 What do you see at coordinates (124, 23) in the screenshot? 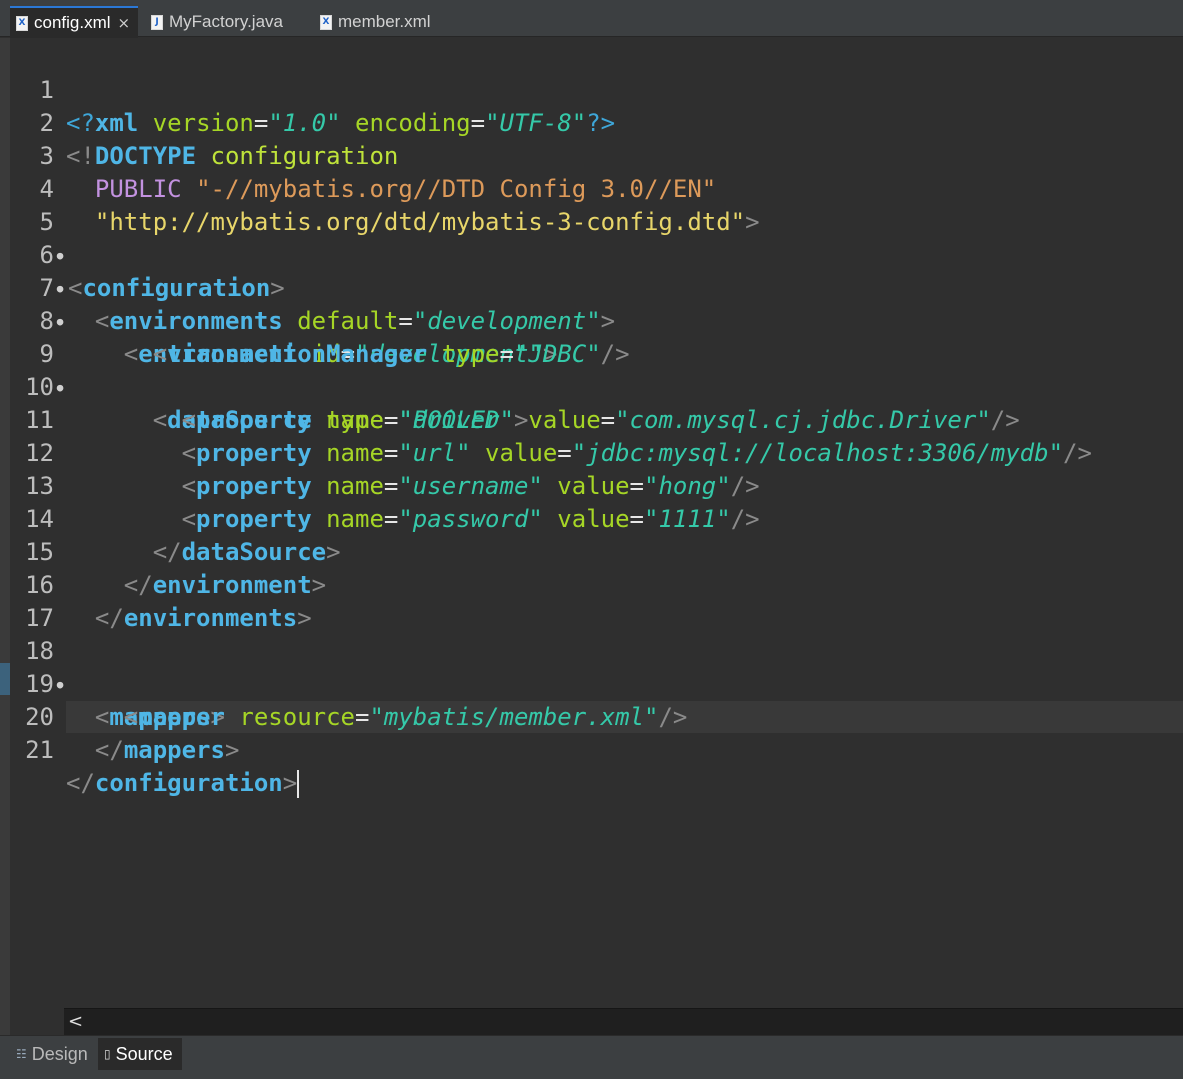
I see `close-icon: ×` at bounding box center [124, 23].